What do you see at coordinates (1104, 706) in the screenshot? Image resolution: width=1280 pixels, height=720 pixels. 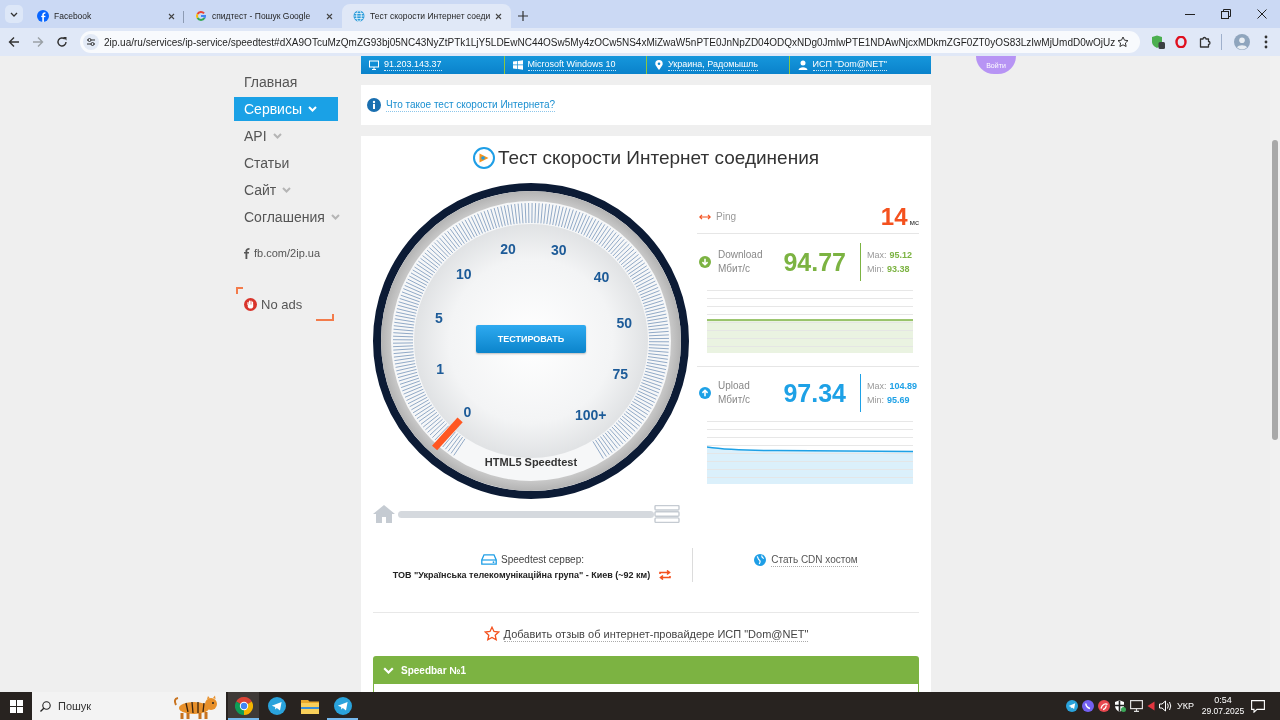 I see `swirl-circle-icon` at bounding box center [1104, 706].